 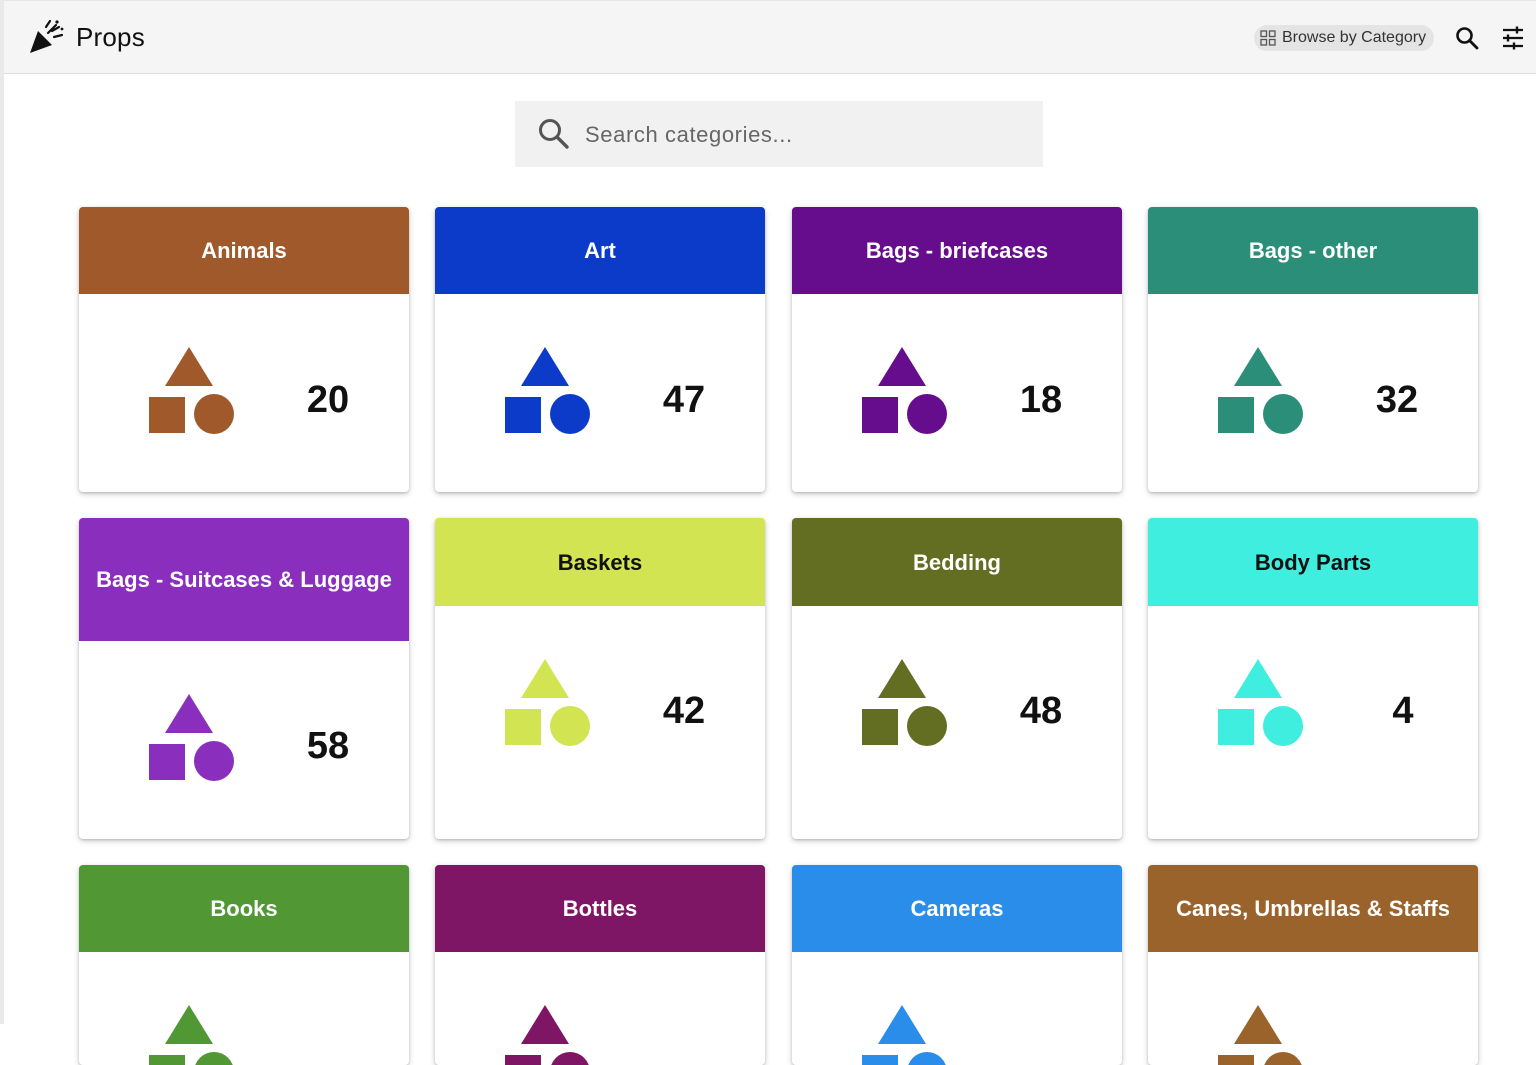 What do you see at coordinates (1268, 38) in the screenshot?
I see `grid-icon` at bounding box center [1268, 38].